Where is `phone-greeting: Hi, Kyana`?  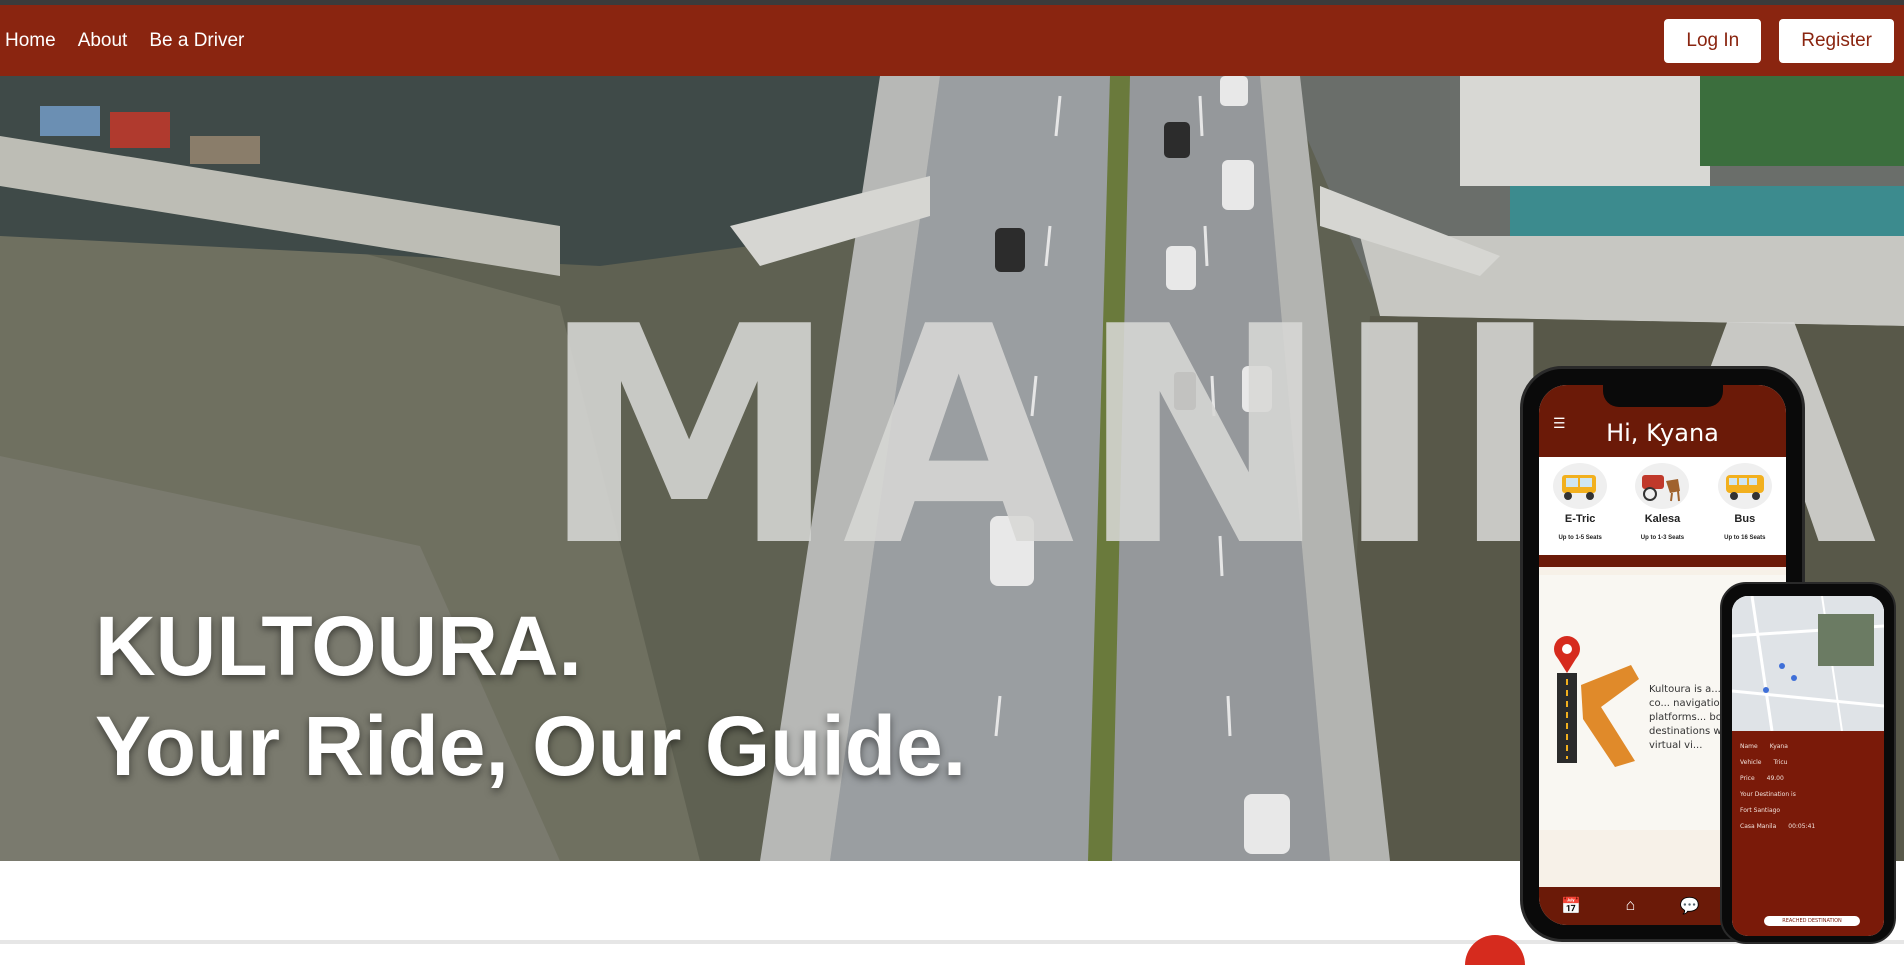 phone-greeting: Hi, Kyana is located at coordinates (1662, 433).